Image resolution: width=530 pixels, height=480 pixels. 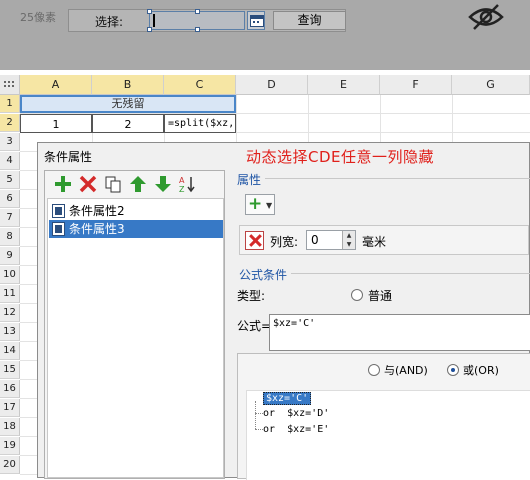 I want to click on condition-tree: $xz='C' or $xz='D' or $xz='E', so click(x=388, y=435).